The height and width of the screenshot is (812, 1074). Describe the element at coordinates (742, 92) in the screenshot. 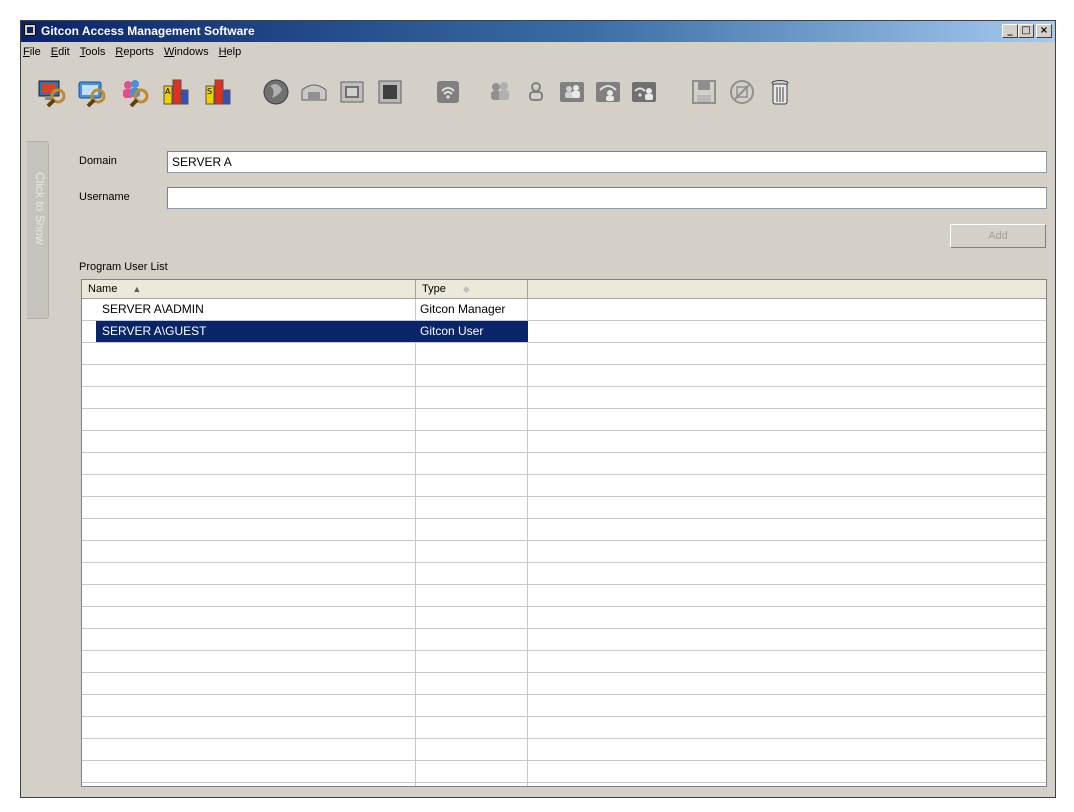

I see `disable-icon` at that location.